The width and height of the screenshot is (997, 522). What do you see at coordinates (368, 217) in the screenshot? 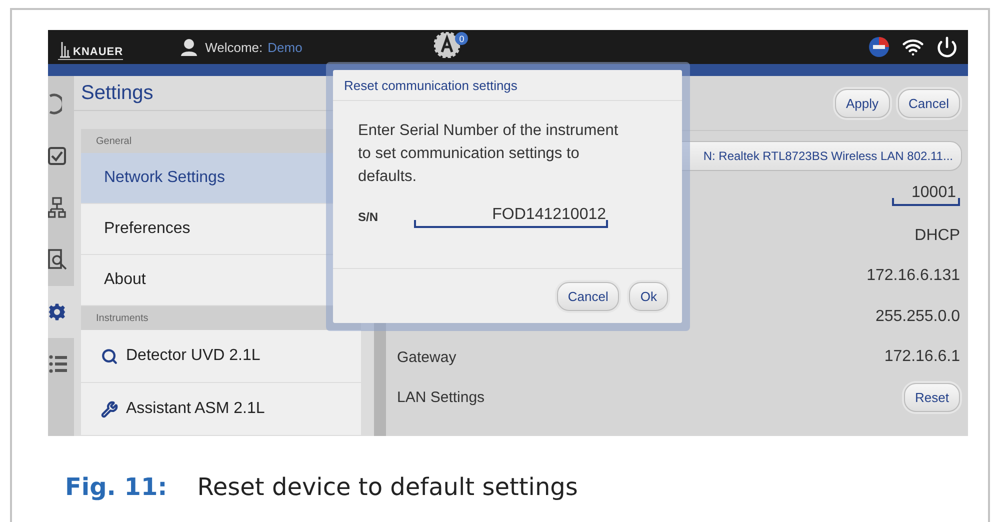
I see `field-label: S/N` at bounding box center [368, 217].